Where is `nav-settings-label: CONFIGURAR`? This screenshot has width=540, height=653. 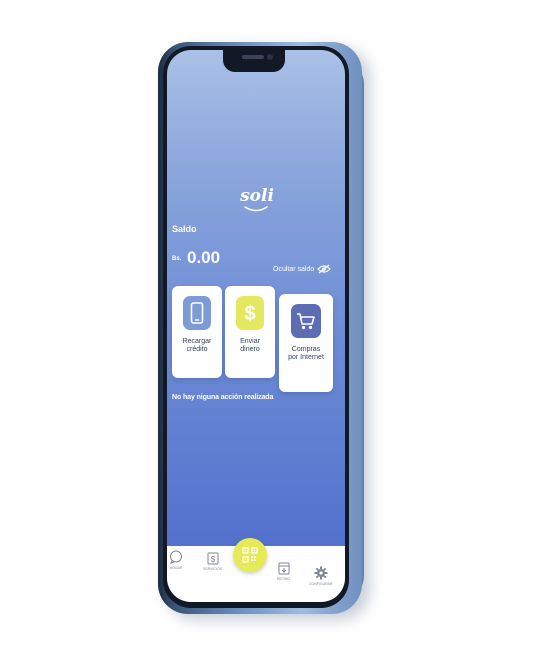 nav-settings-label: CONFIGURAR is located at coordinates (321, 584).